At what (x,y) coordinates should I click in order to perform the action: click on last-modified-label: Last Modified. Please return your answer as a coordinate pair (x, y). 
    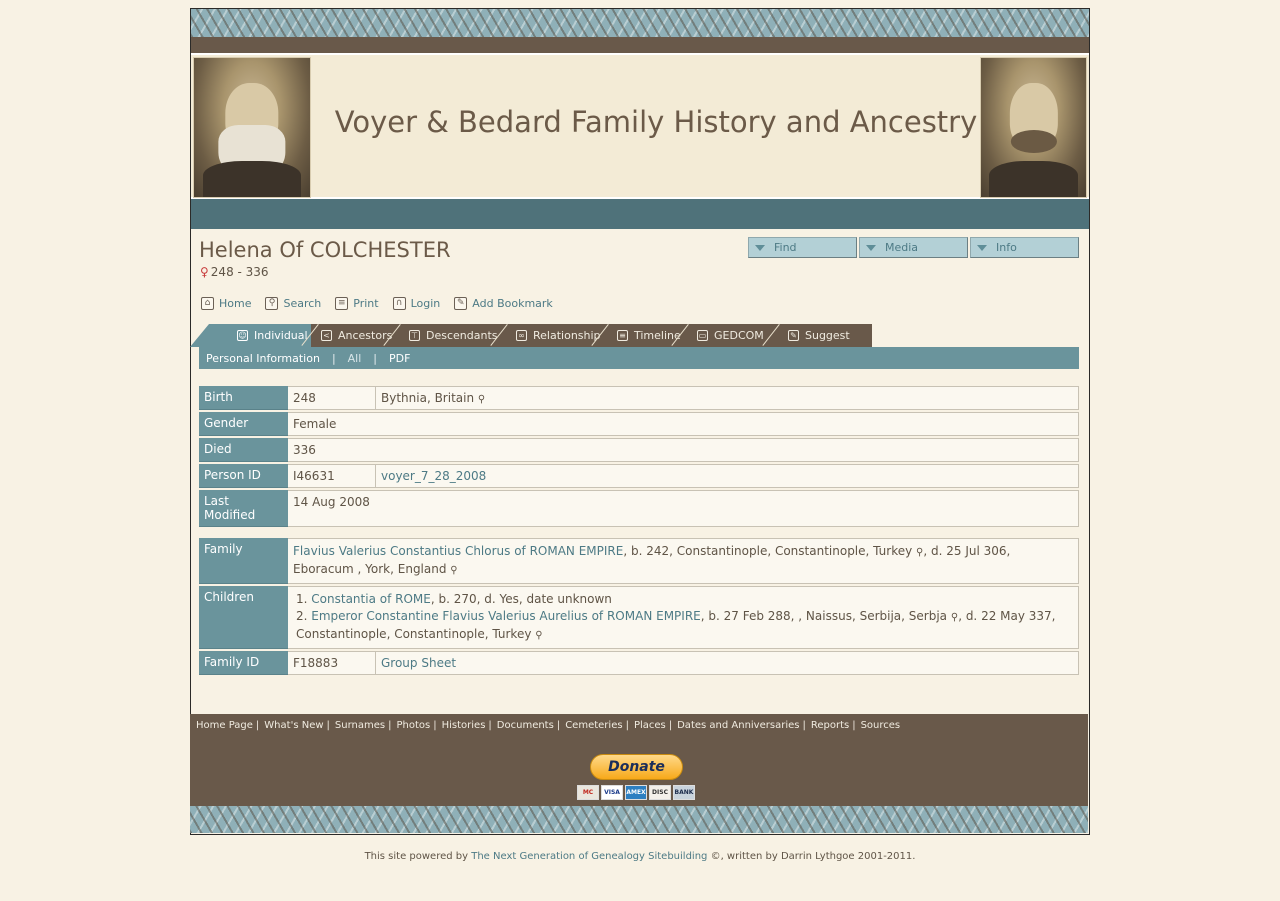
    Looking at the image, I should click on (243, 508).